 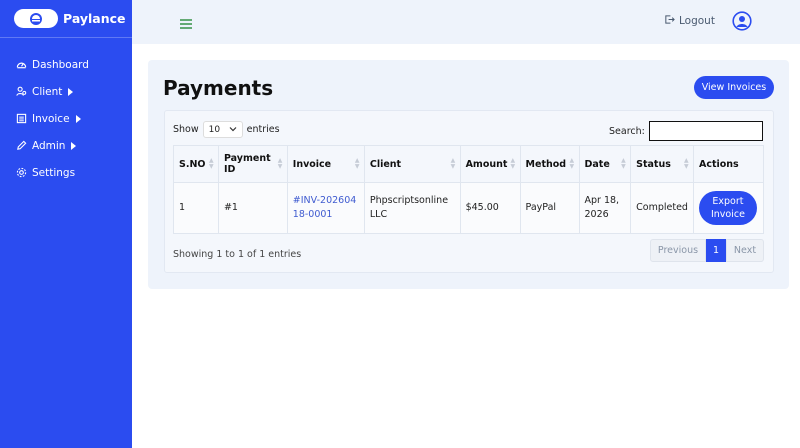 I want to click on column-header-payment-id: Payment ID ▲ ▼, so click(x=252, y=164).